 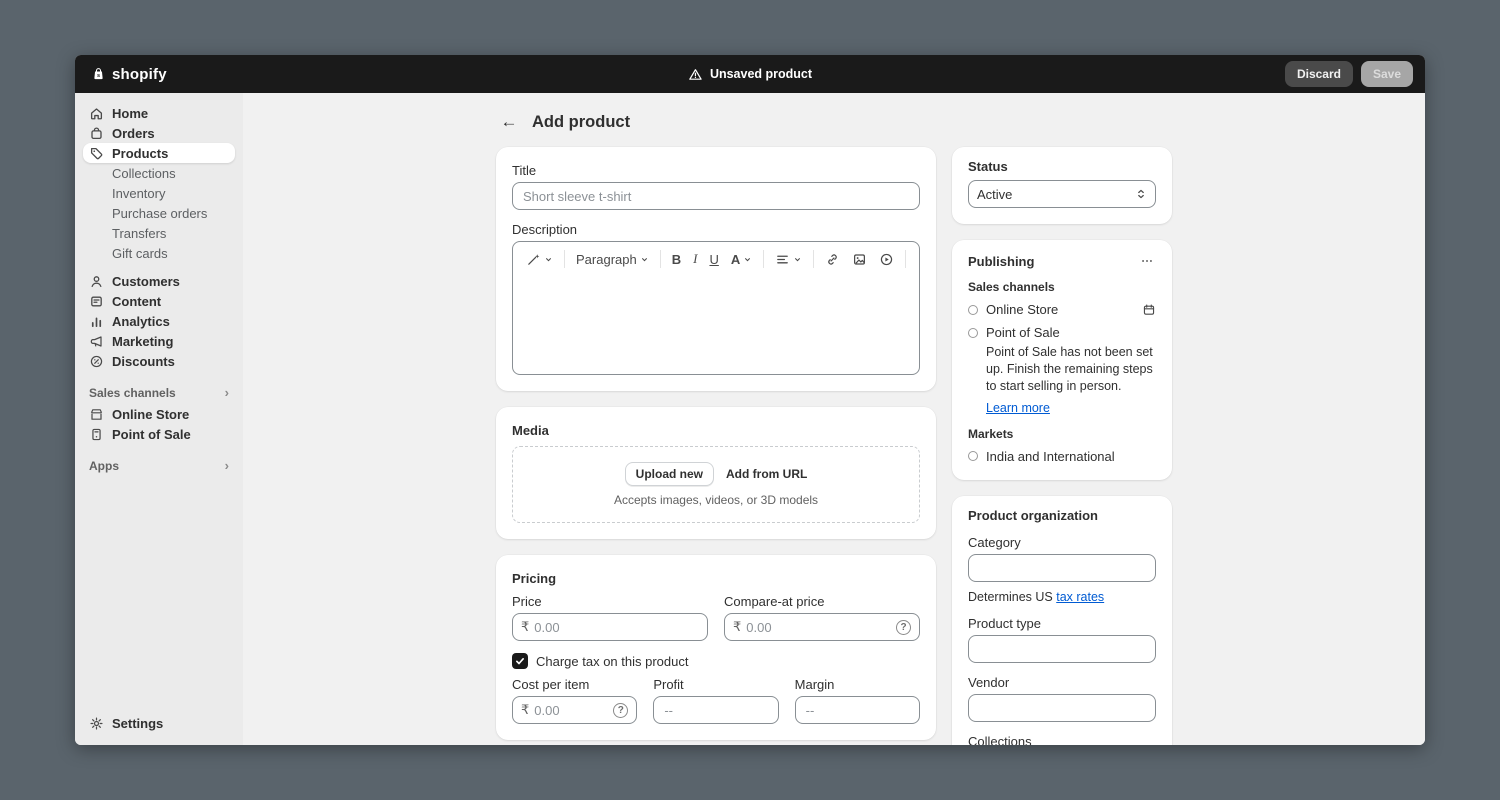 I want to click on link-icon, so click(x=832, y=259).